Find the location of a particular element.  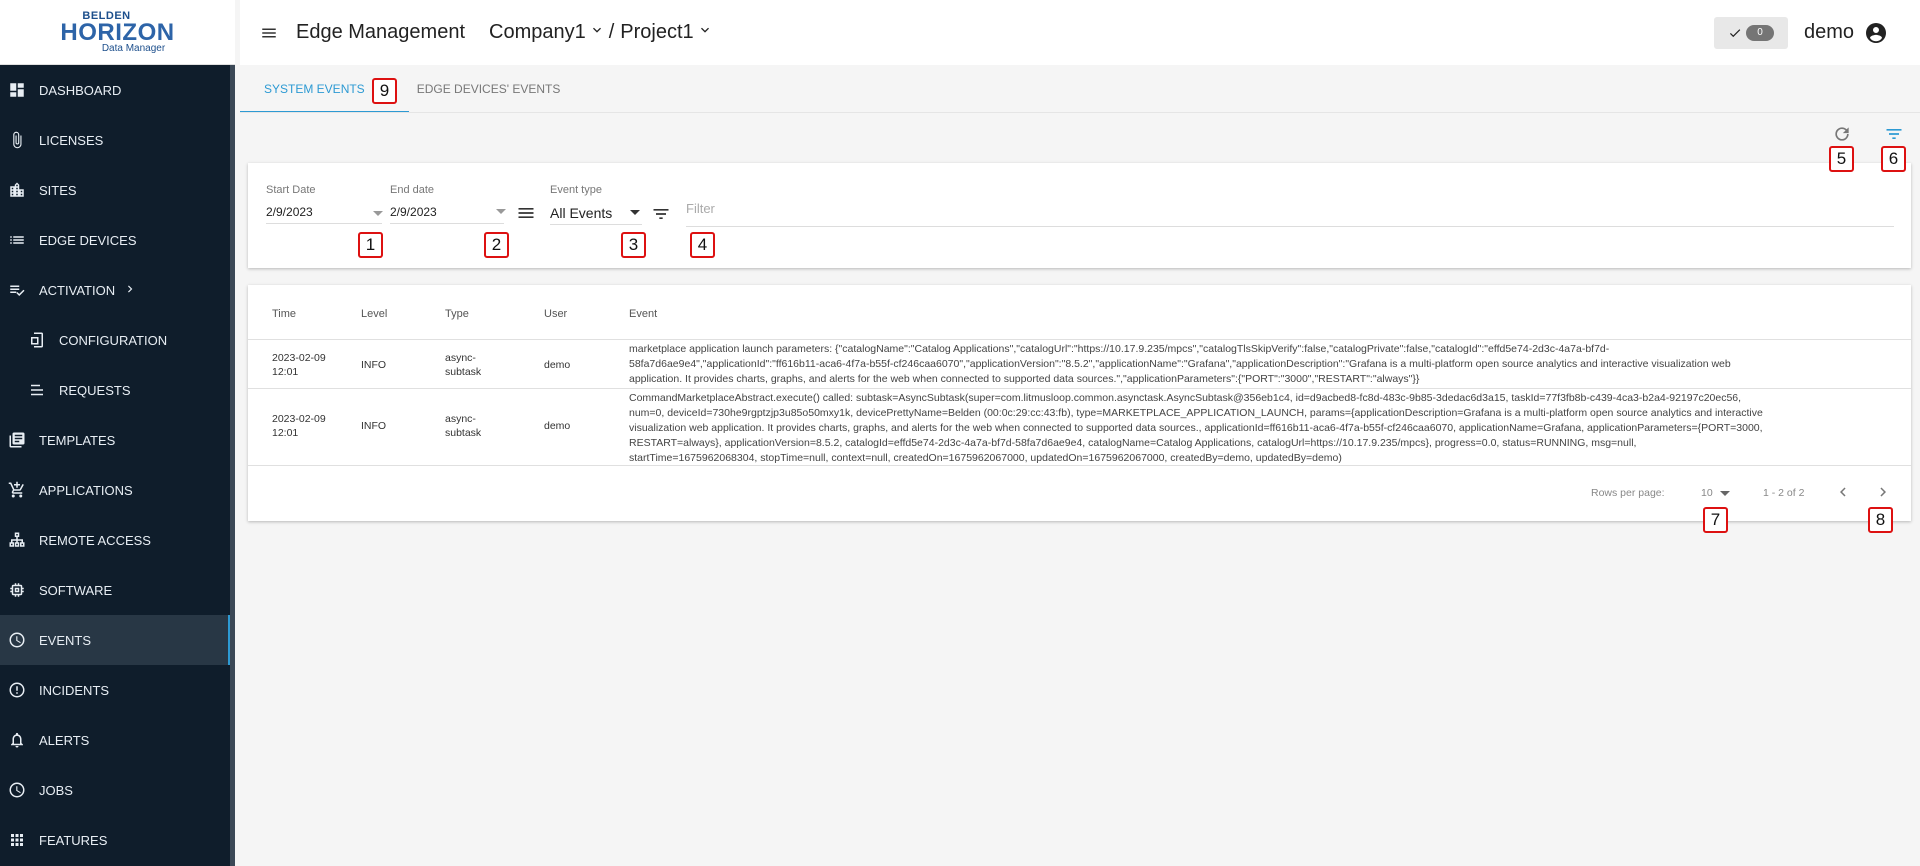

sidebar-item-label: REQUESTS is located at coordinates (95, 390).